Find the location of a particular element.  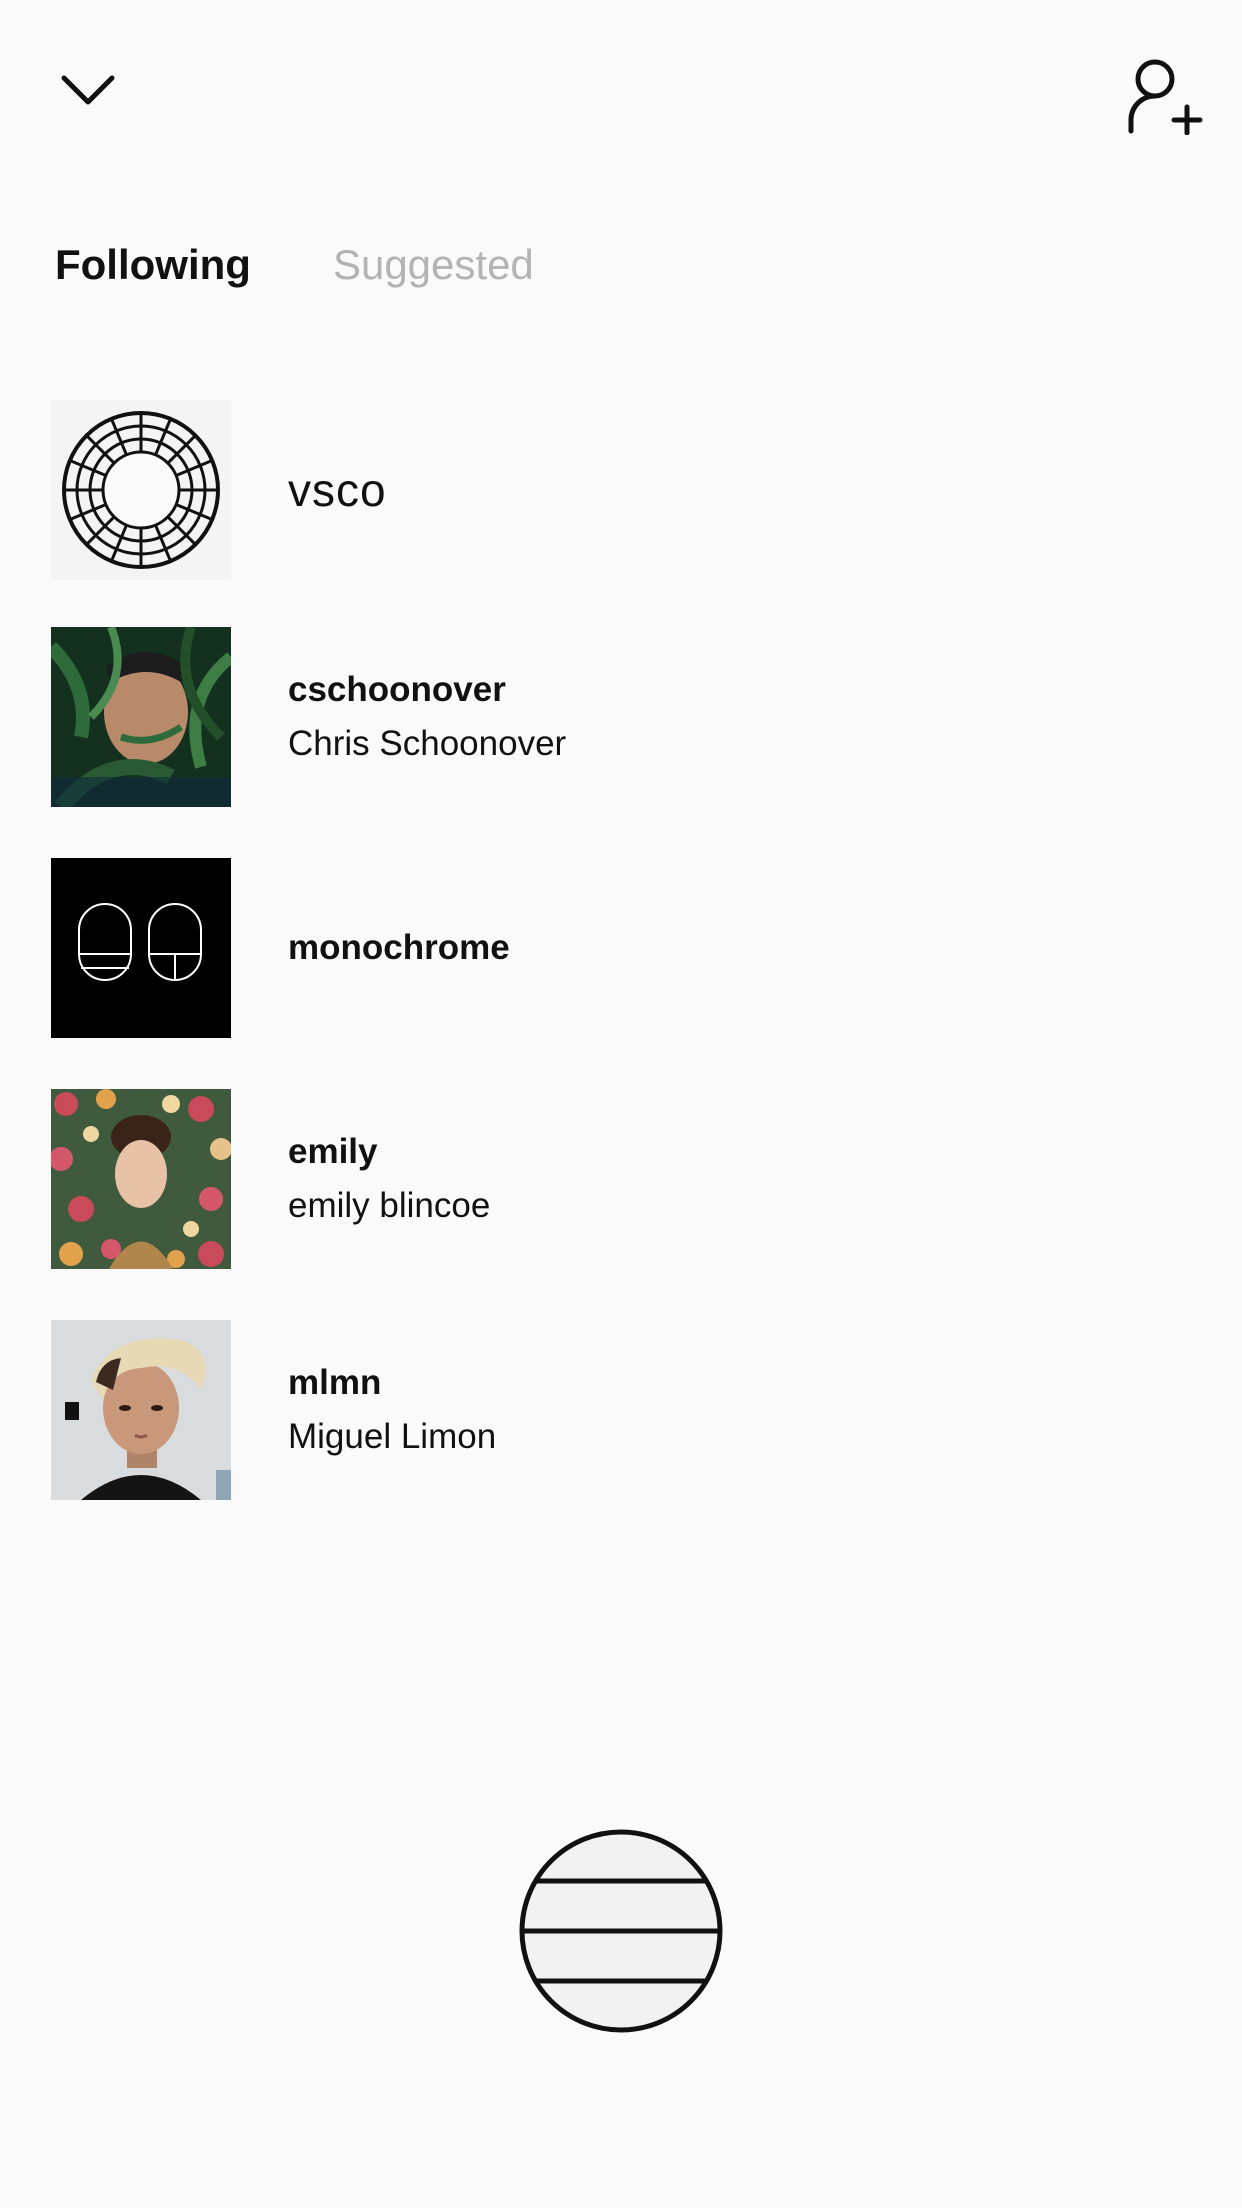

photo-man-portrait-image is located at coordinates (141, 1410).